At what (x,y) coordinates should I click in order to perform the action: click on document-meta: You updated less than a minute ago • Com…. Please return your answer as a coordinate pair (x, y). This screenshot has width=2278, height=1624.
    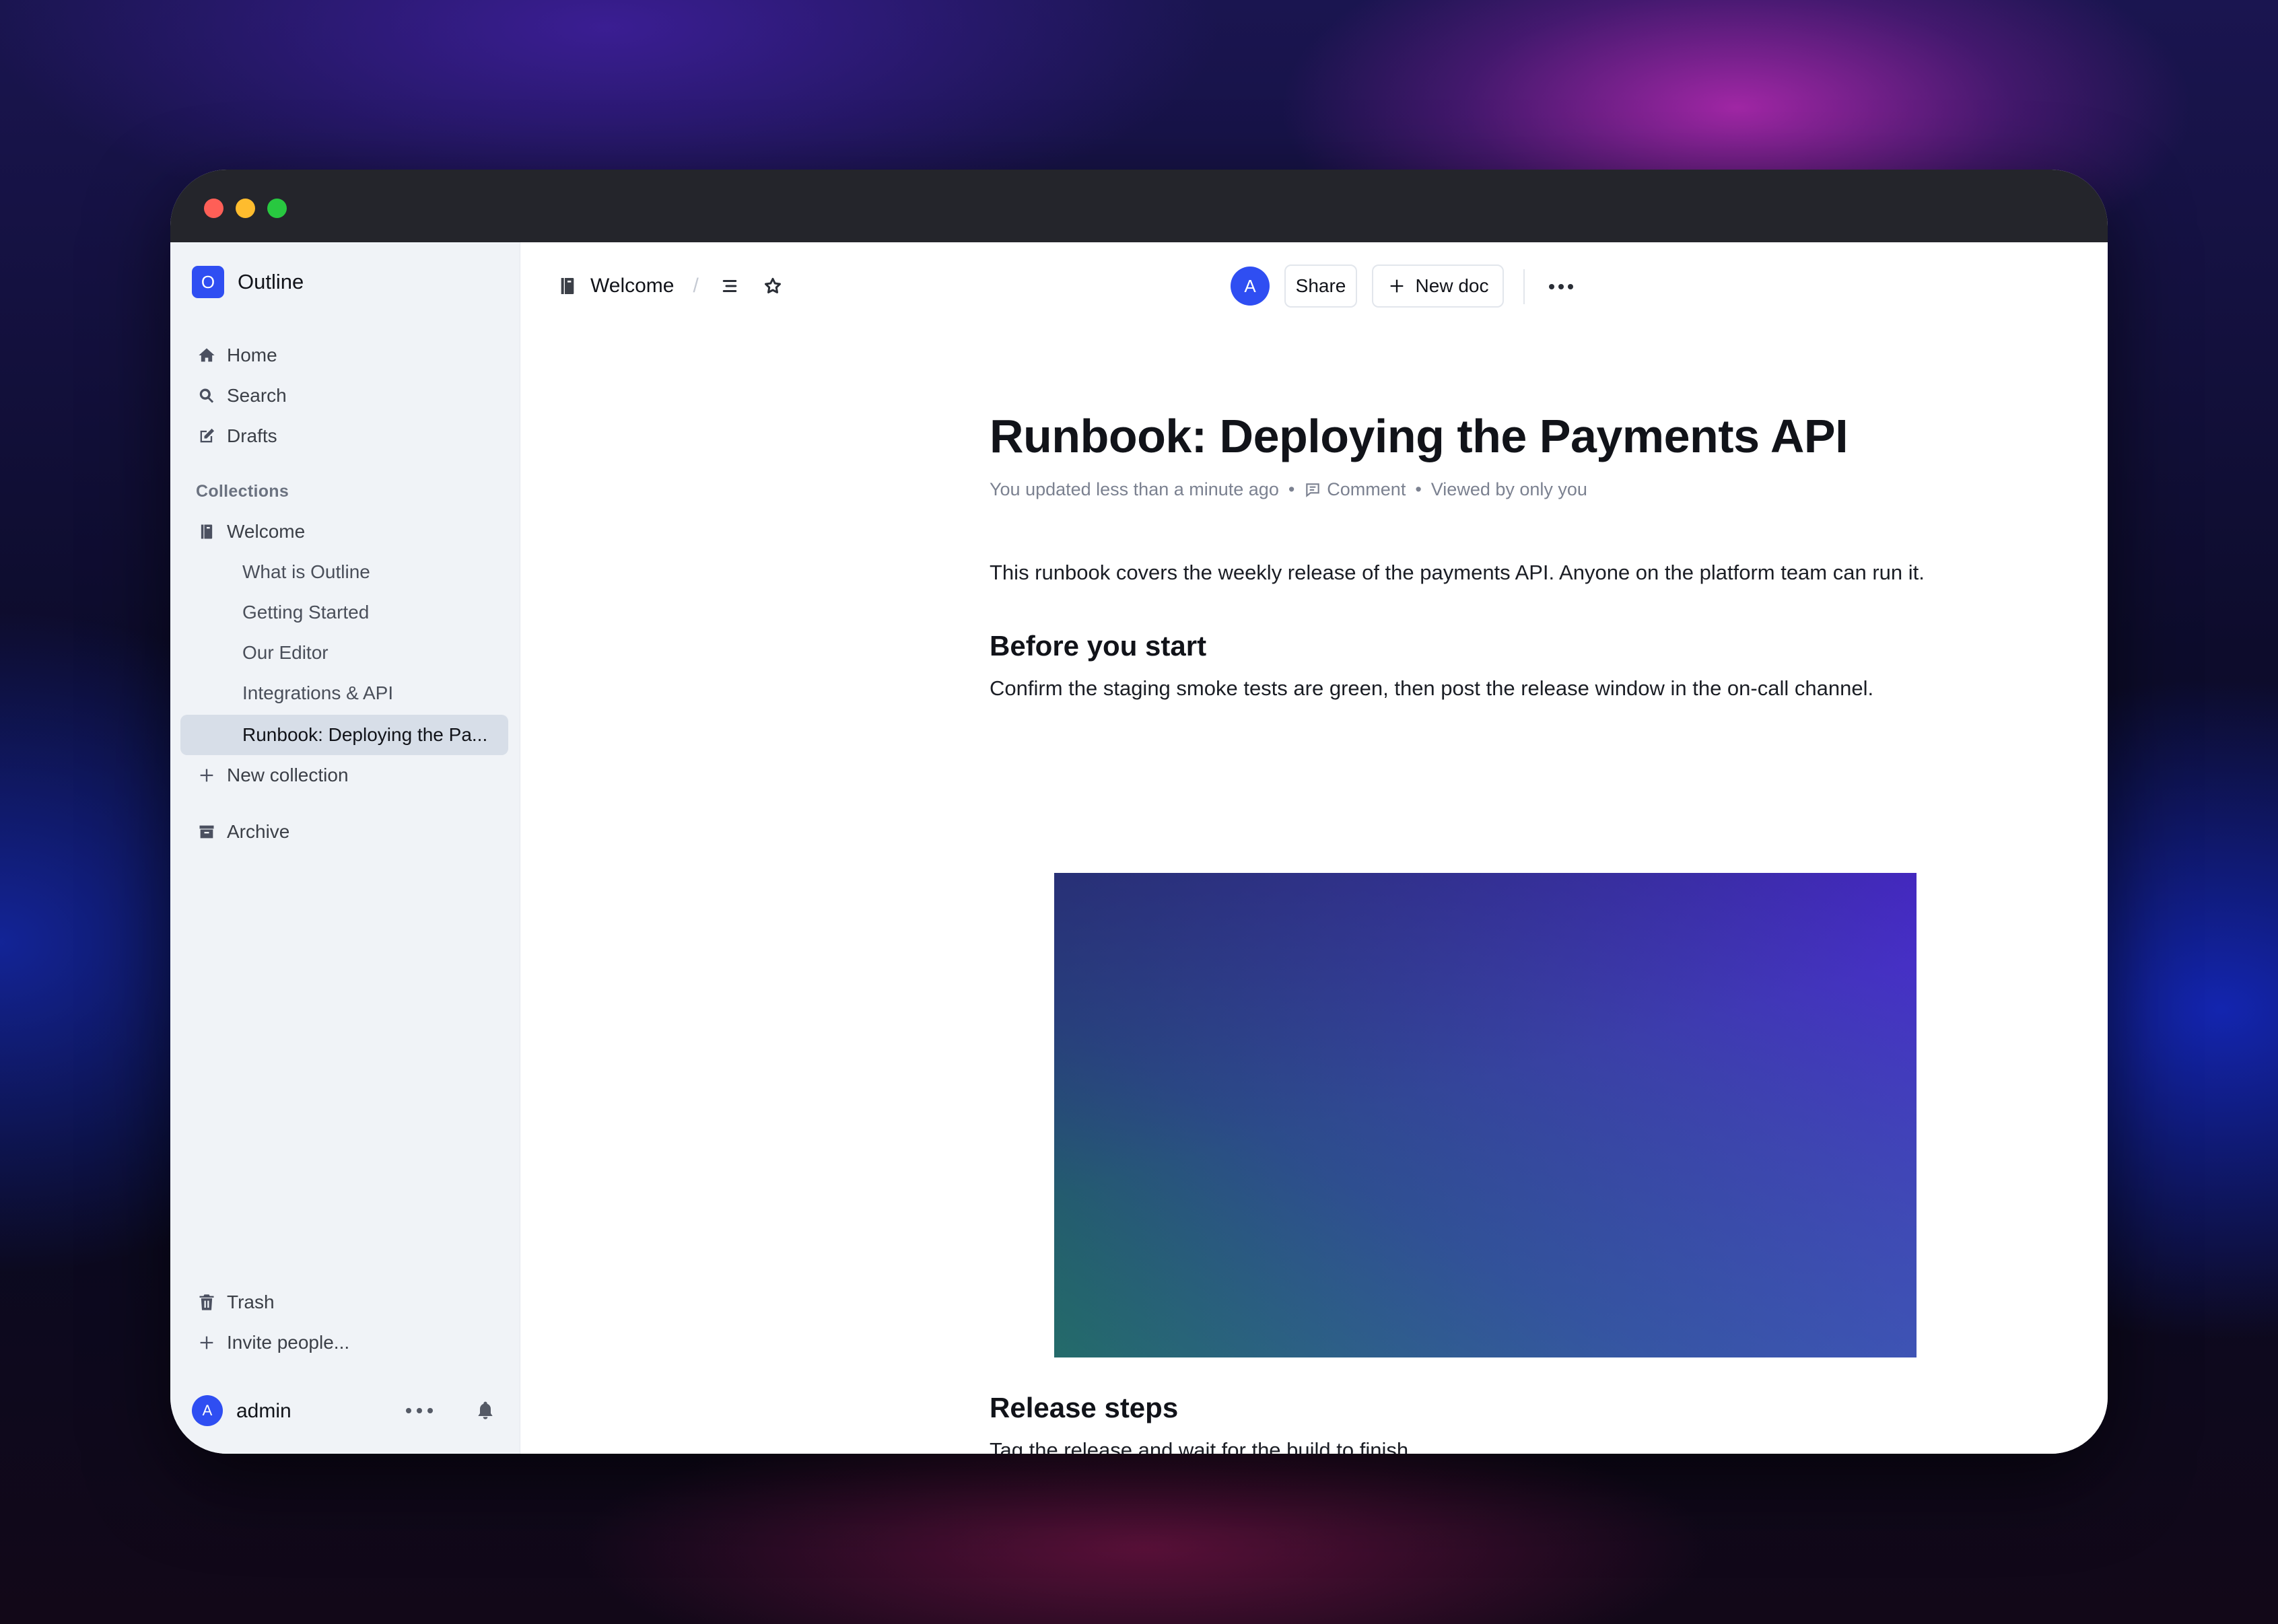
    Looking at the image, I should click on (1288, 489).